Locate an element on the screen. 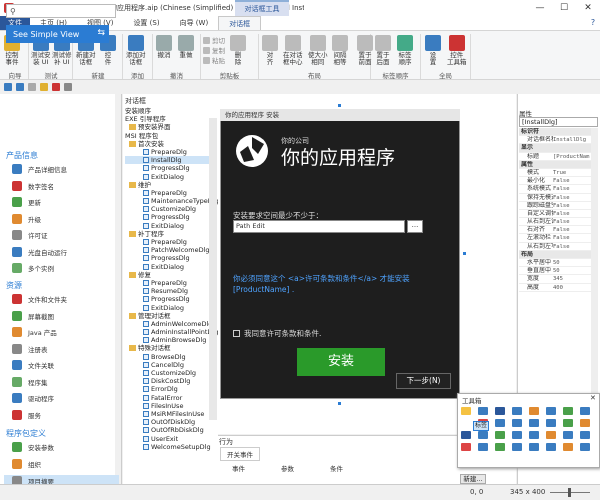 The image size is (600, 500). nav-item: 产品详细信息 is located at coordinates (39, 169).